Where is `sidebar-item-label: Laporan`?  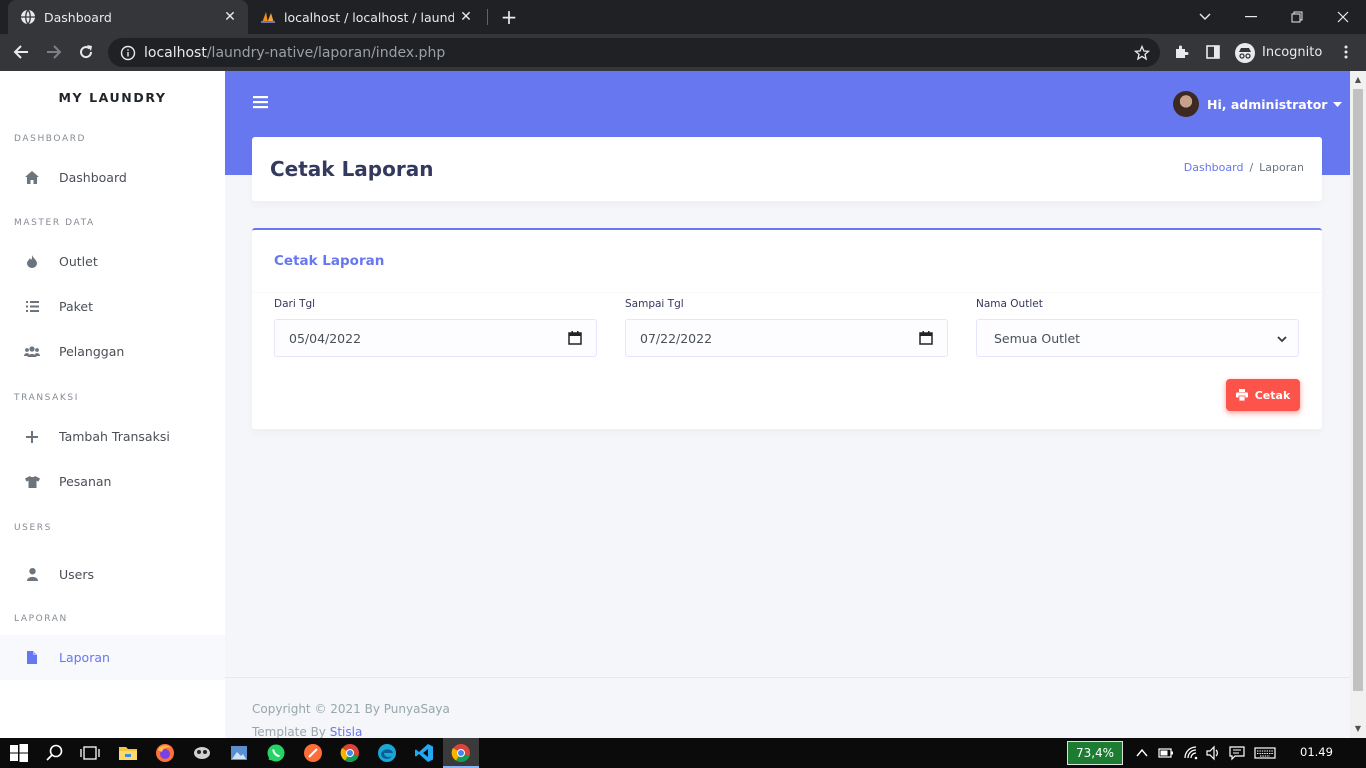
sidebar-item-label: Laporan is located at coordinates (84, 657).